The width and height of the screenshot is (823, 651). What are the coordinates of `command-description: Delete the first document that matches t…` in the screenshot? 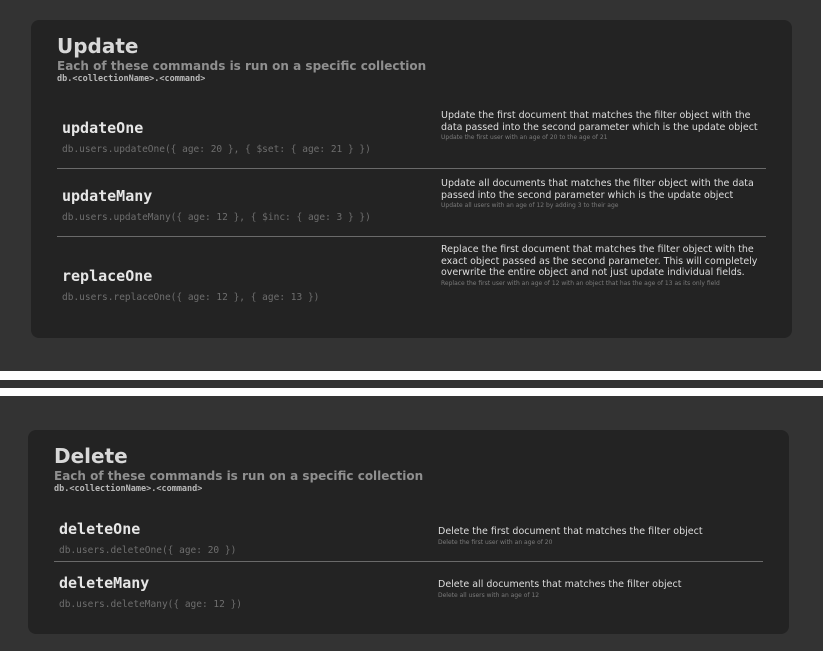 It's located at (570, 531).